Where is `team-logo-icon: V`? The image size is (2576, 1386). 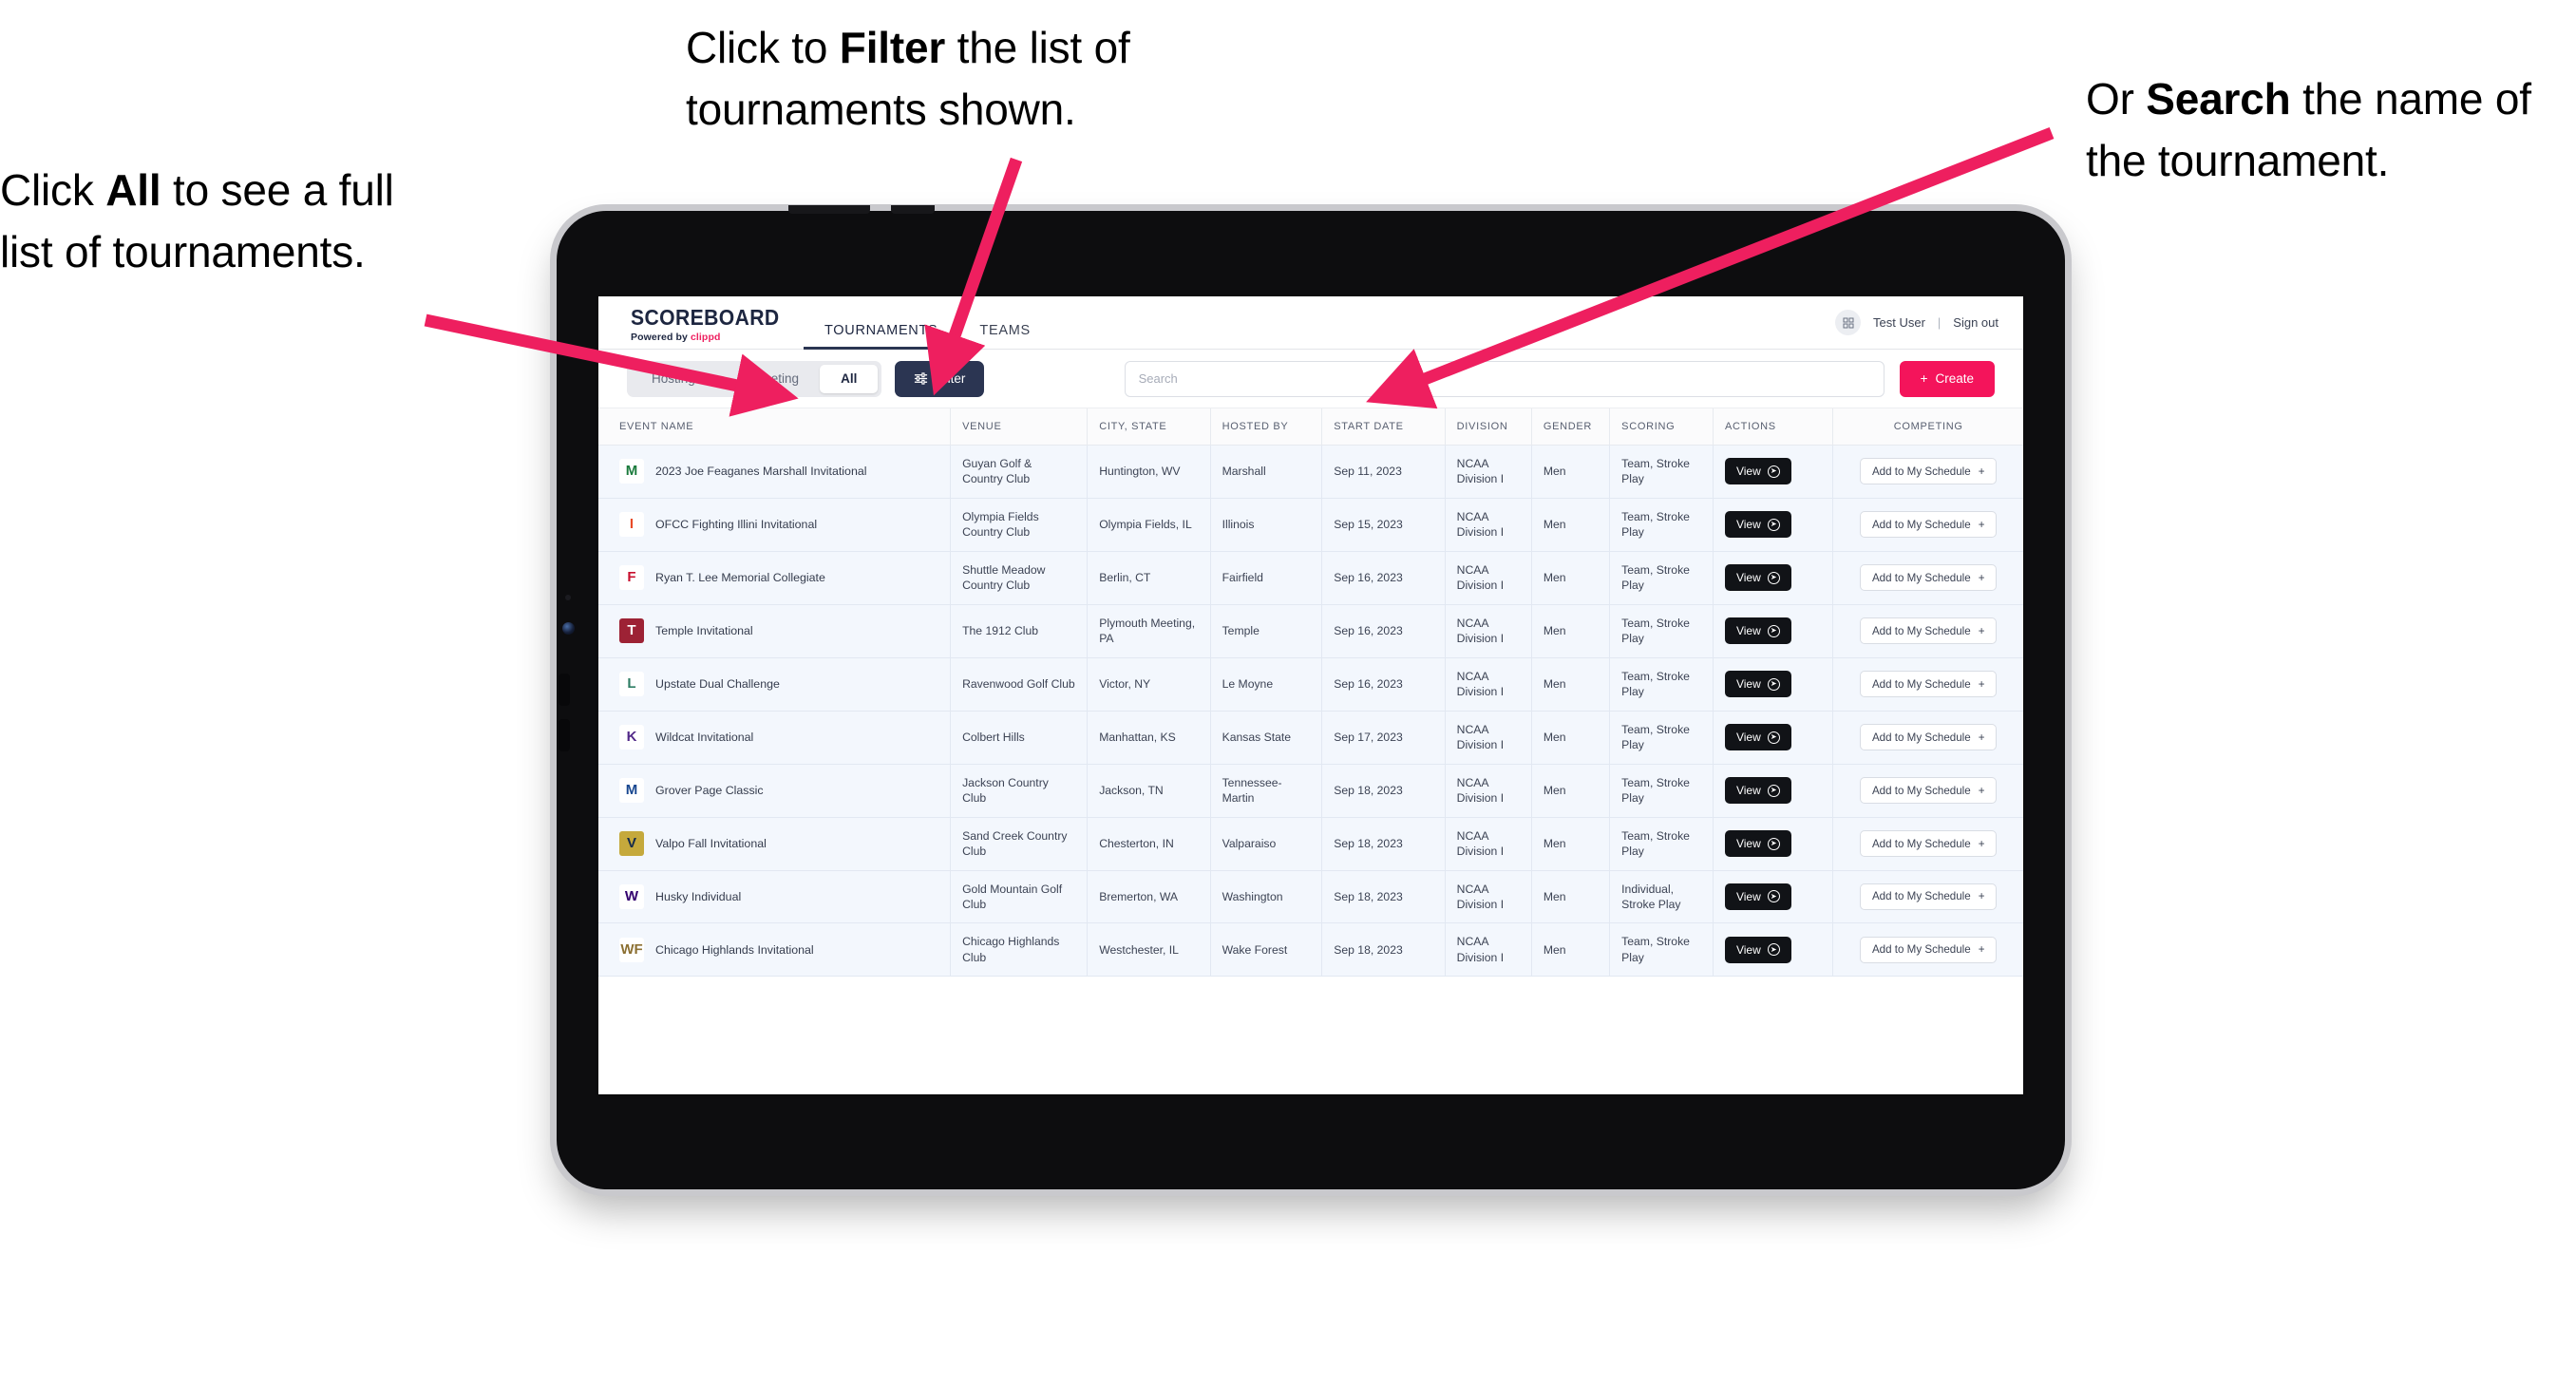
team-logo-icon: V is located at coordinates (631, 844).